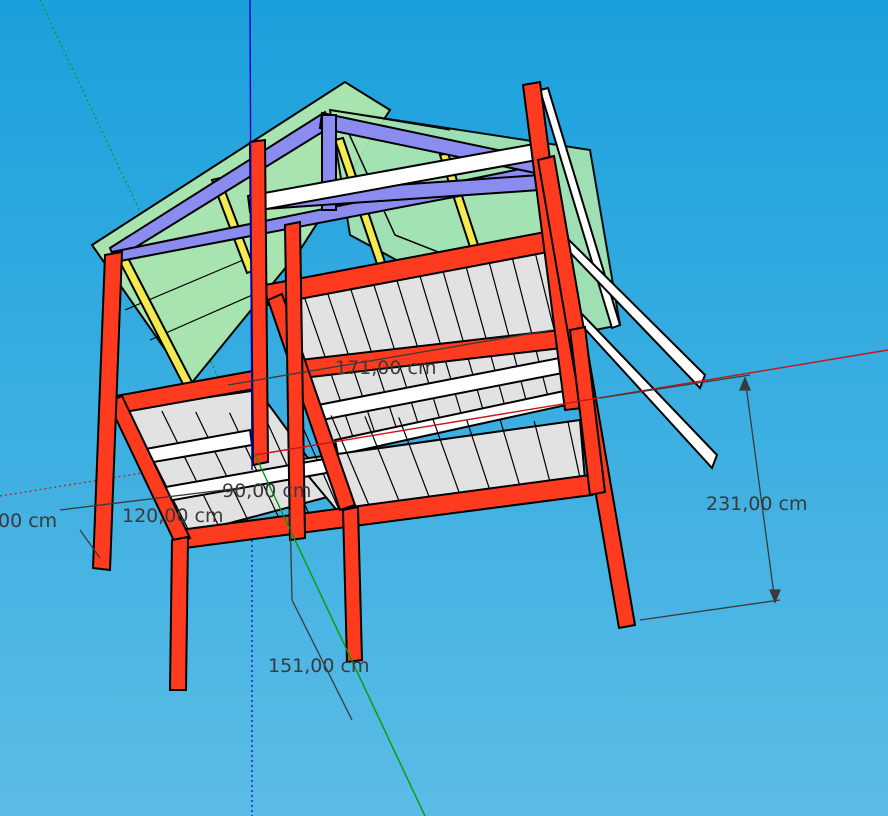 The image size is (888, 816). Describe the element at coordinates (318, 666) in the screenshot. I see `dim-151-label: 151,00 cm` at that location.